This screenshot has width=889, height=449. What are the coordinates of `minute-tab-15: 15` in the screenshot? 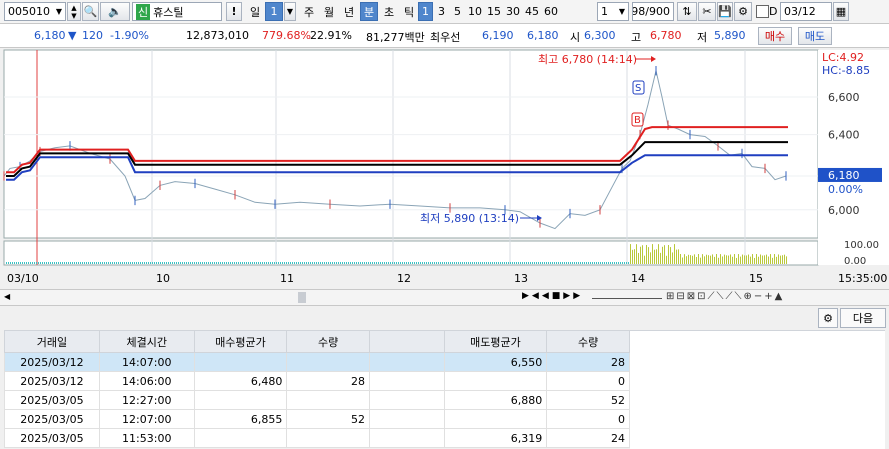 It's located at (494, 11).